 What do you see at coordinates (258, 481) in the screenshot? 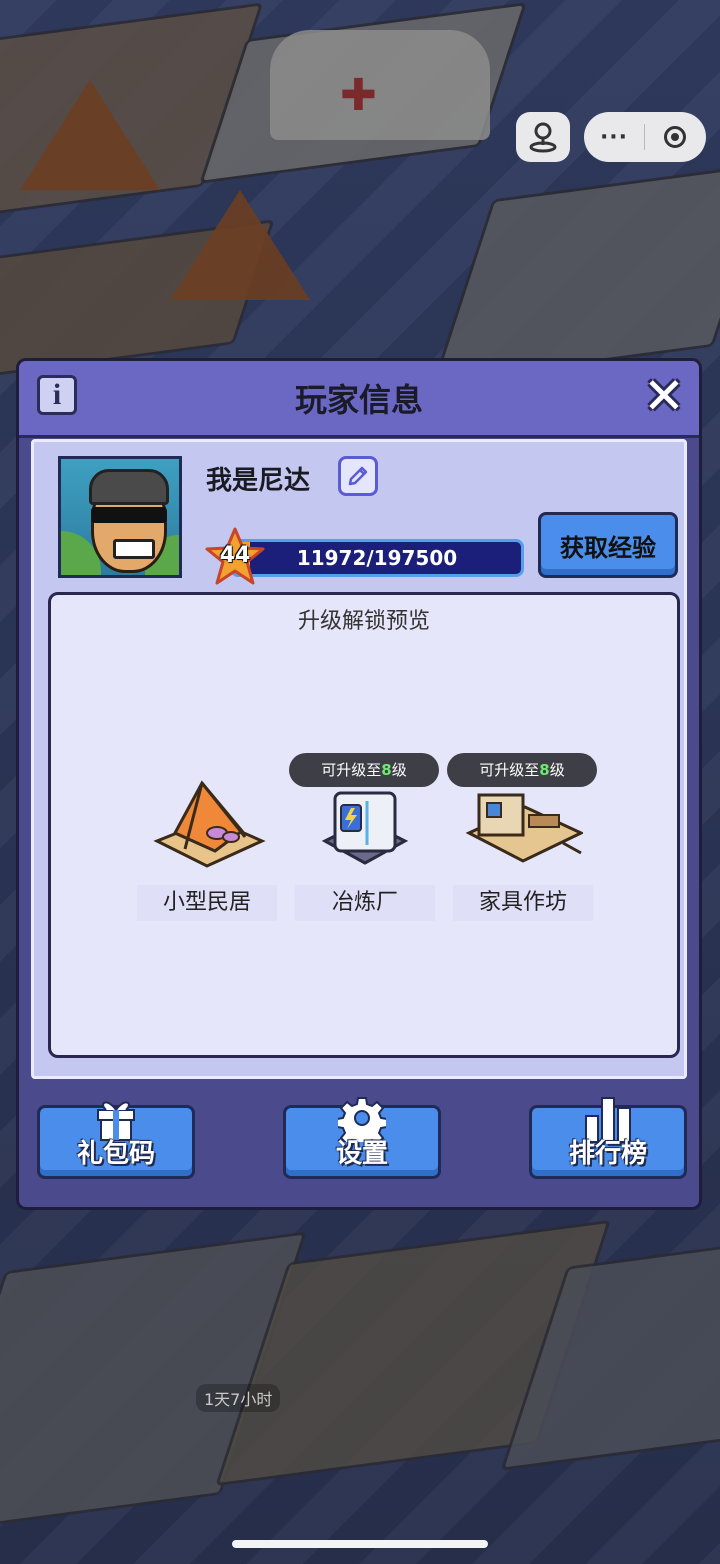
I see `player-name: 我是尼达` at bounding box center [258, 481].